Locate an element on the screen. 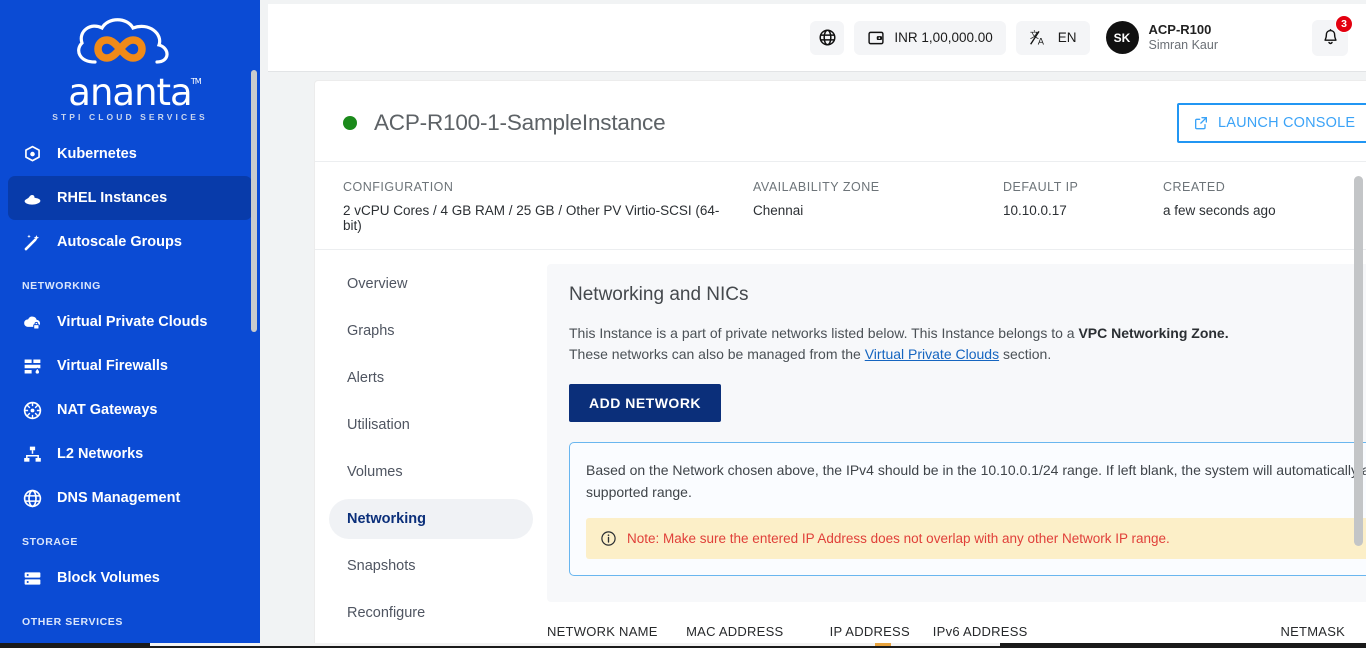 This screenshot has width=1366, height=648. nat-gateway-icon is located at coordinates (32, 410).